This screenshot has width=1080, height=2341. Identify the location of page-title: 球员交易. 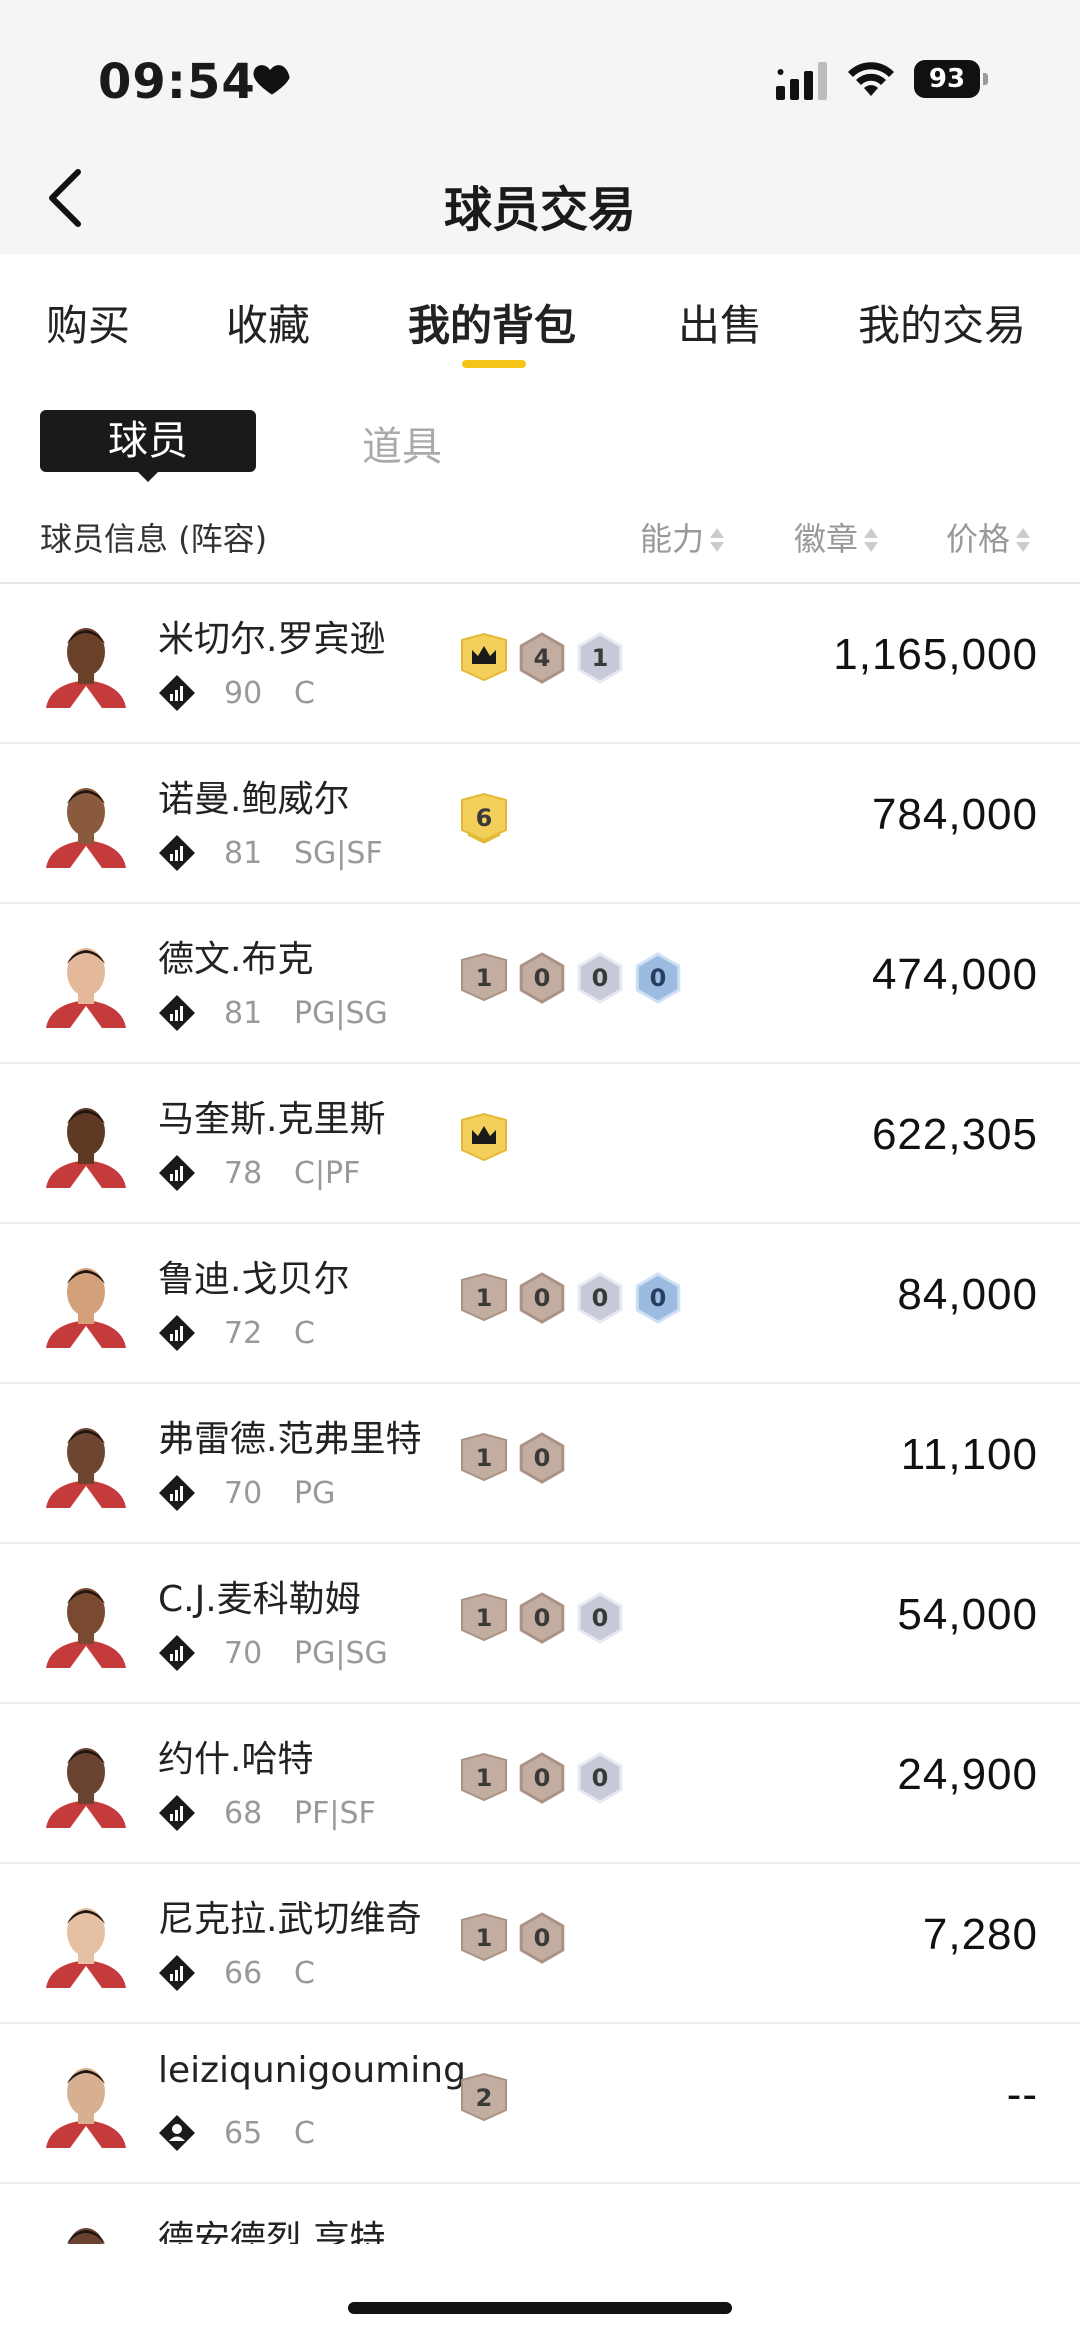
(539, 210).